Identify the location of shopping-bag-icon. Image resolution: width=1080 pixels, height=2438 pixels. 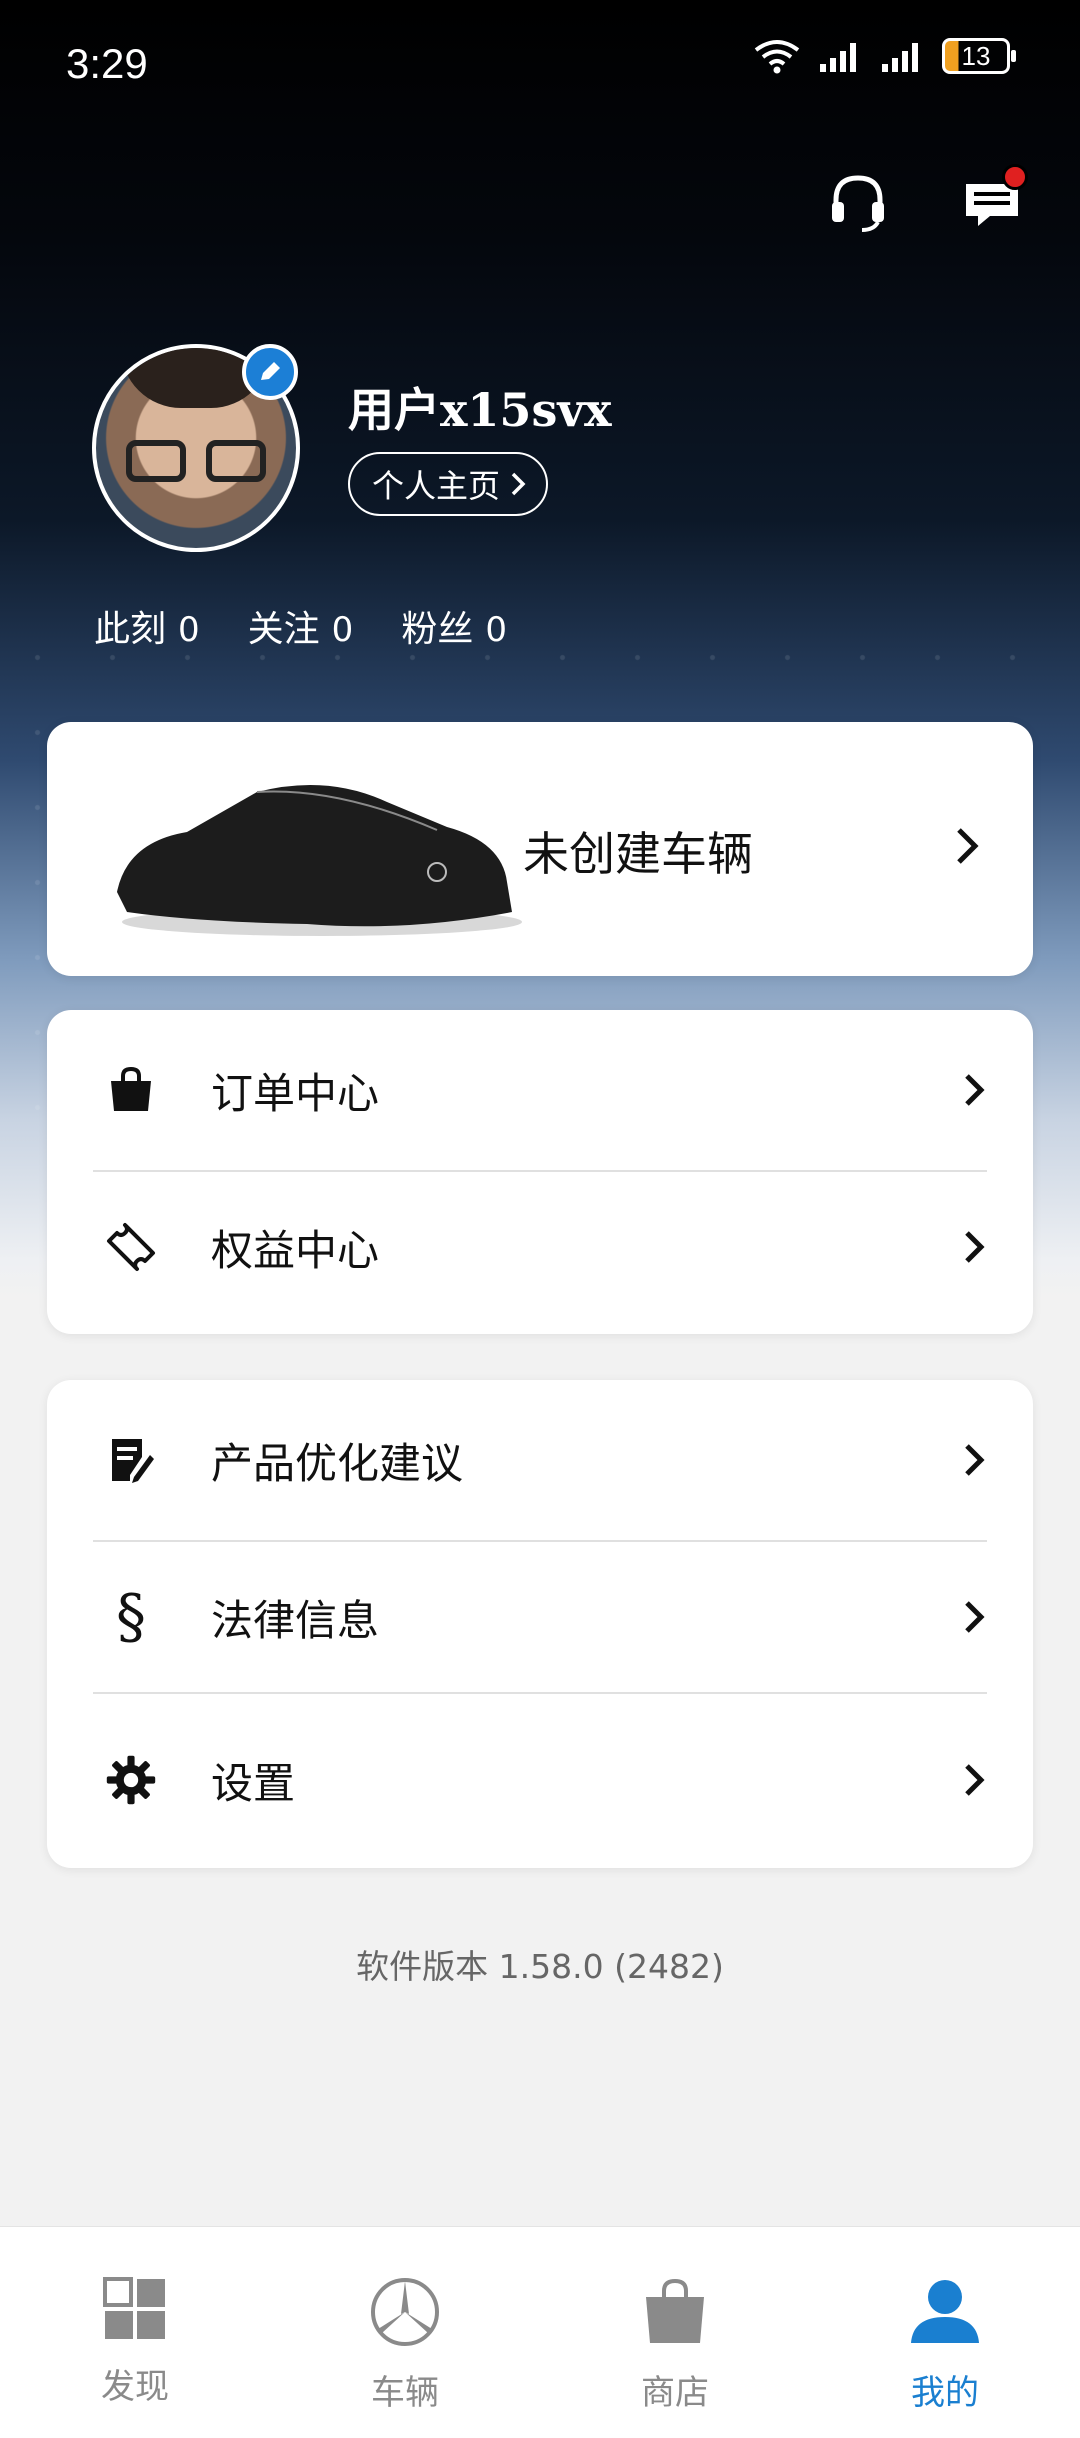
(131, 1090).